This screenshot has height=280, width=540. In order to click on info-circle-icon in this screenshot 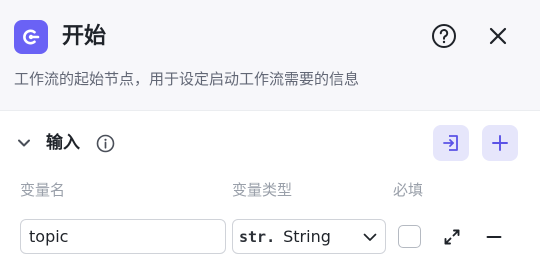, I will do `click(105, 143)`.